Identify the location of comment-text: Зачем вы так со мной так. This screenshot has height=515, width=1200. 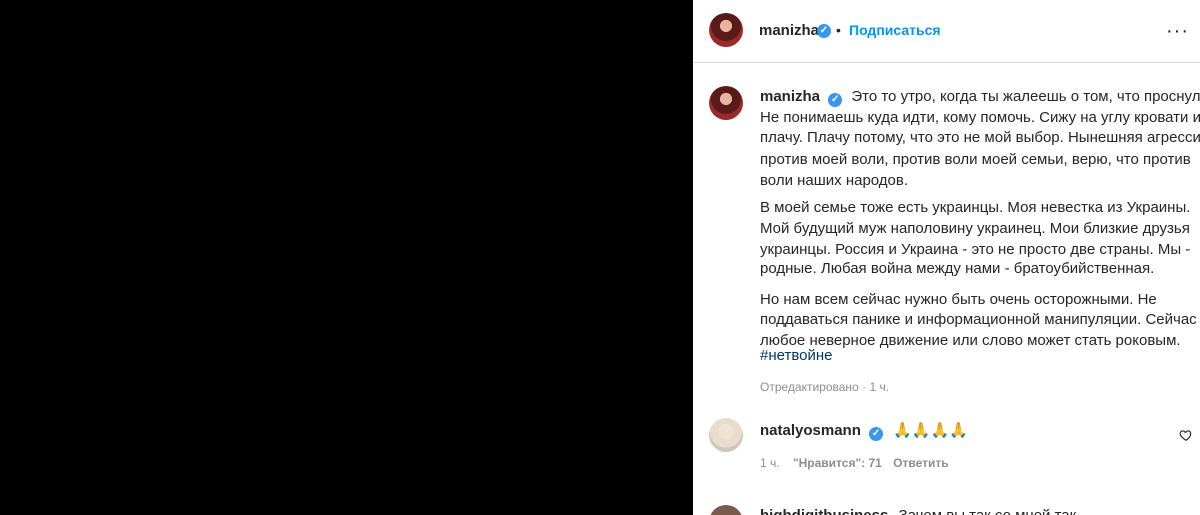
(988, 511).